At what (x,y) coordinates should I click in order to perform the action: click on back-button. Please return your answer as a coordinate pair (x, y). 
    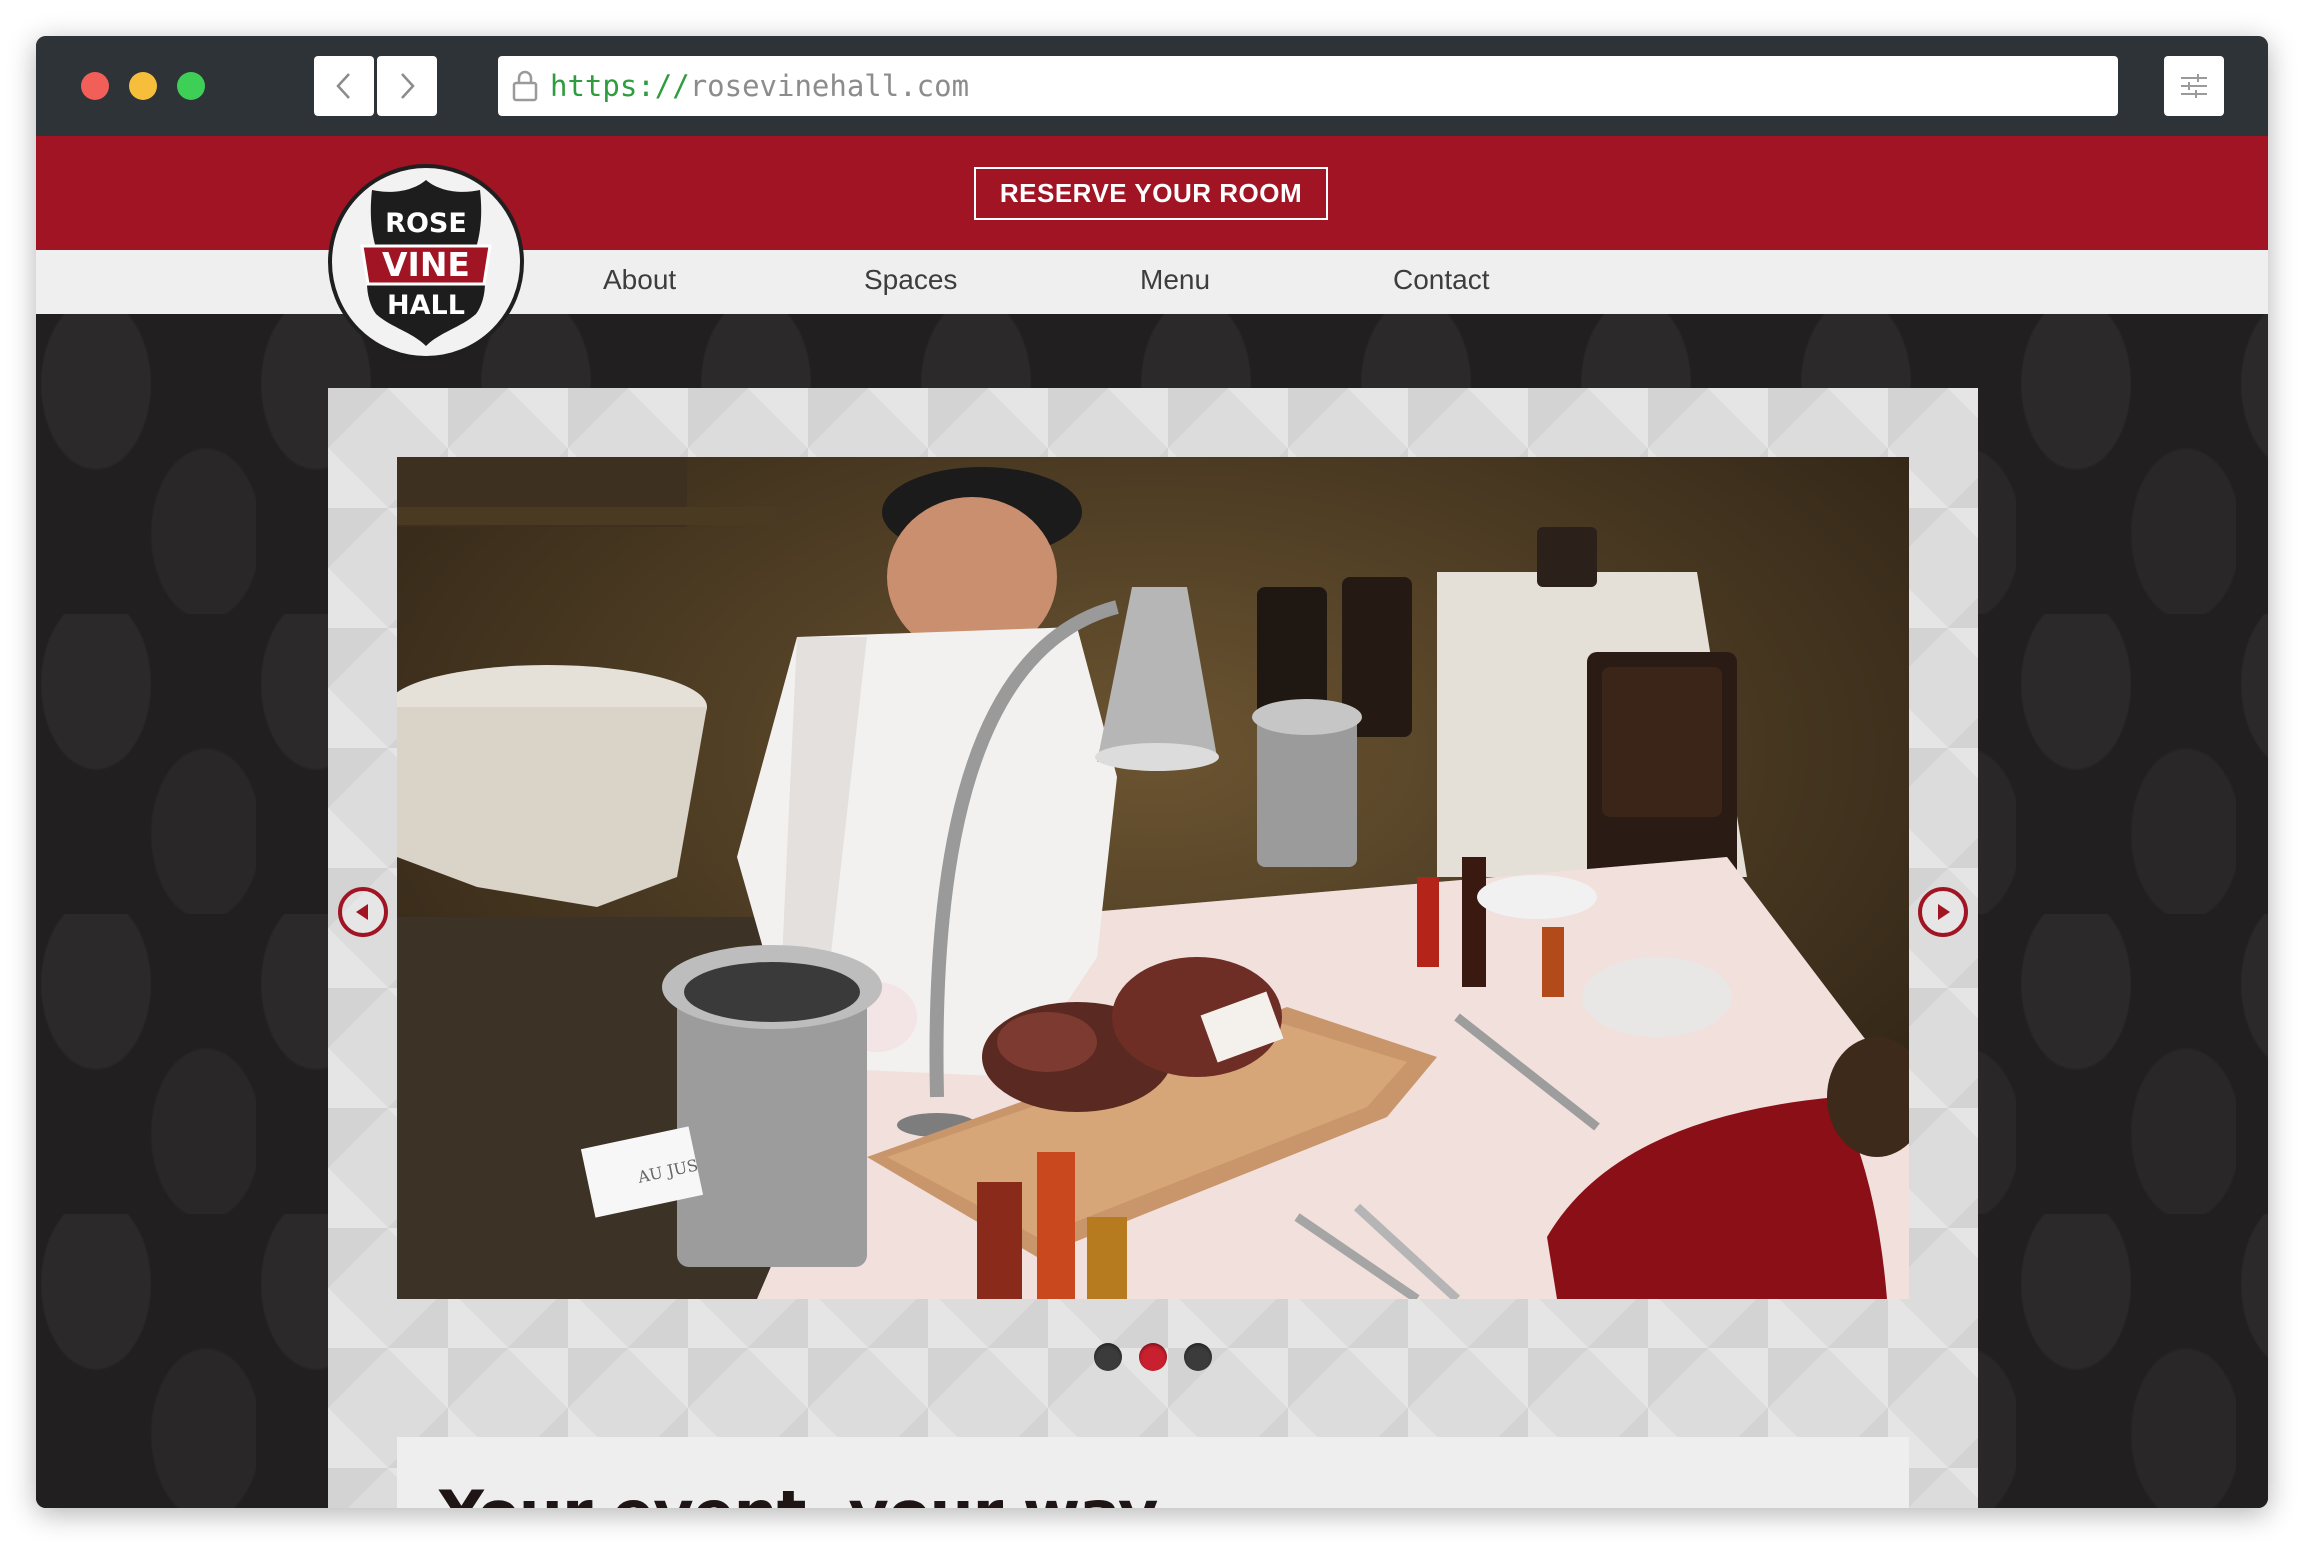
    Looking at the image, I should click on (344, 86).